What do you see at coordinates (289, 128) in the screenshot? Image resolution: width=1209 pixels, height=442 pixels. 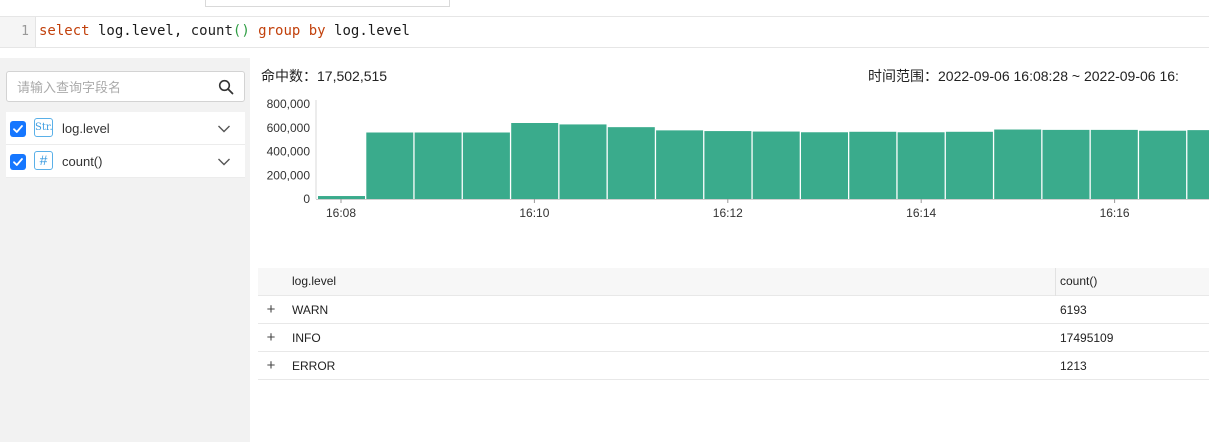 I see `y-tick-label: 600,000` at bounding box center [289, 128].